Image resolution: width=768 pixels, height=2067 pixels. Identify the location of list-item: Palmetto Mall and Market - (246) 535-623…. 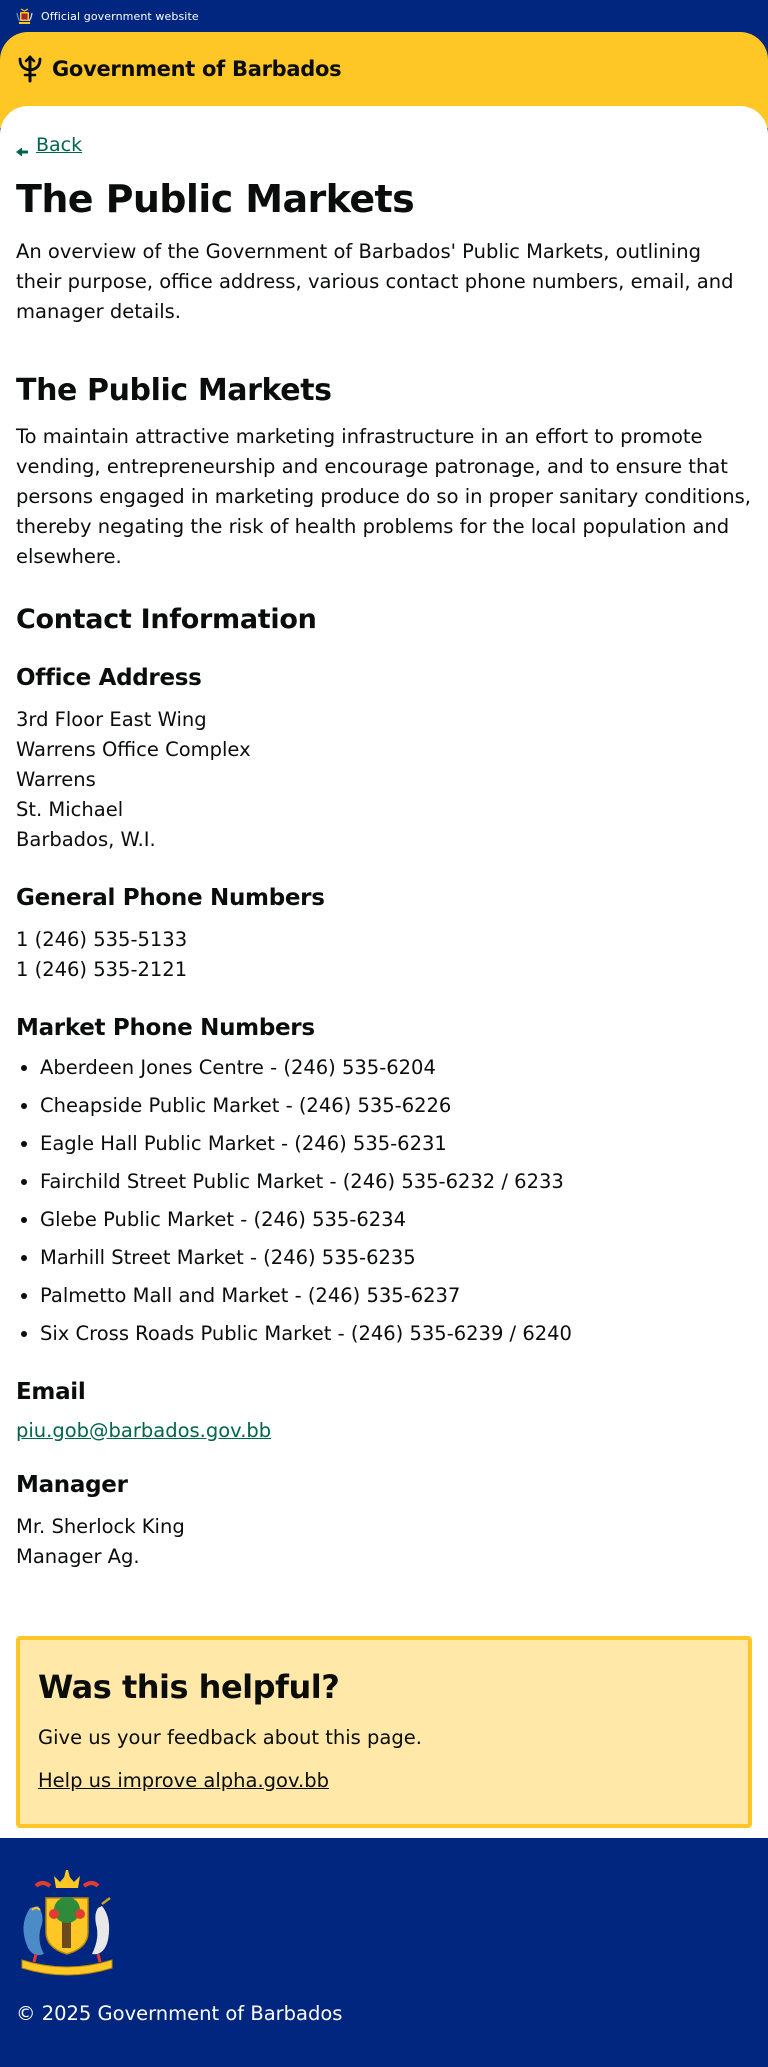
(396, 1296).